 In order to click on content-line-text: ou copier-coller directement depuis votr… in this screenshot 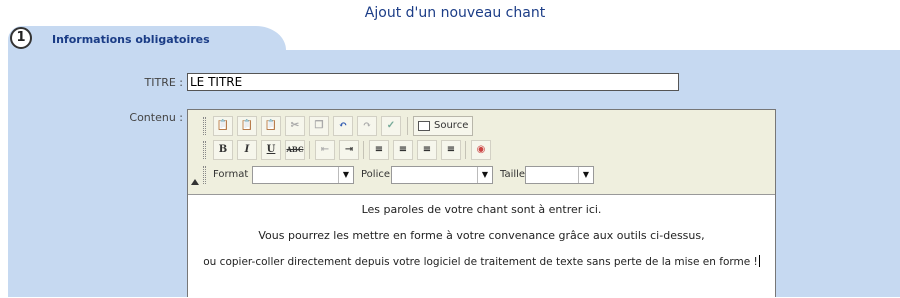, I will do `click(480, 262)`.